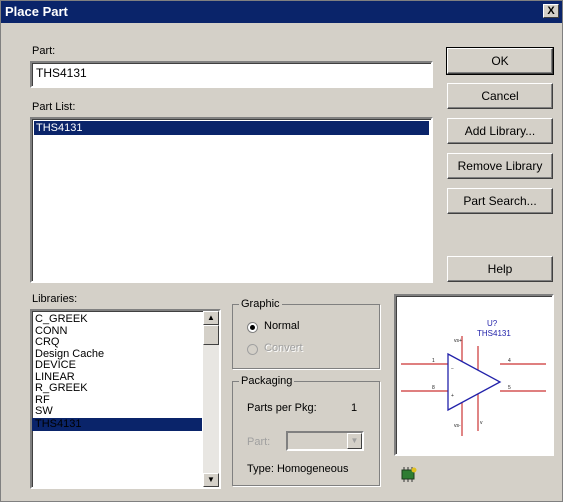 This screenshot has width=563, height=502. What do you see at coordinates (281, 326) in the screenshot?
I see `normal-radio-label: Normal` at bounding box center [281, 326].